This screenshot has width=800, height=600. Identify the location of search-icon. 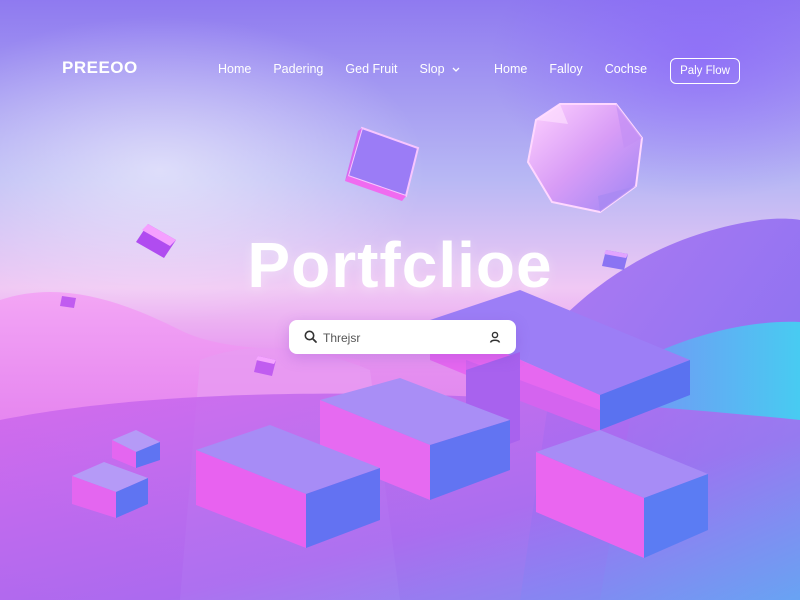
(311, 337).